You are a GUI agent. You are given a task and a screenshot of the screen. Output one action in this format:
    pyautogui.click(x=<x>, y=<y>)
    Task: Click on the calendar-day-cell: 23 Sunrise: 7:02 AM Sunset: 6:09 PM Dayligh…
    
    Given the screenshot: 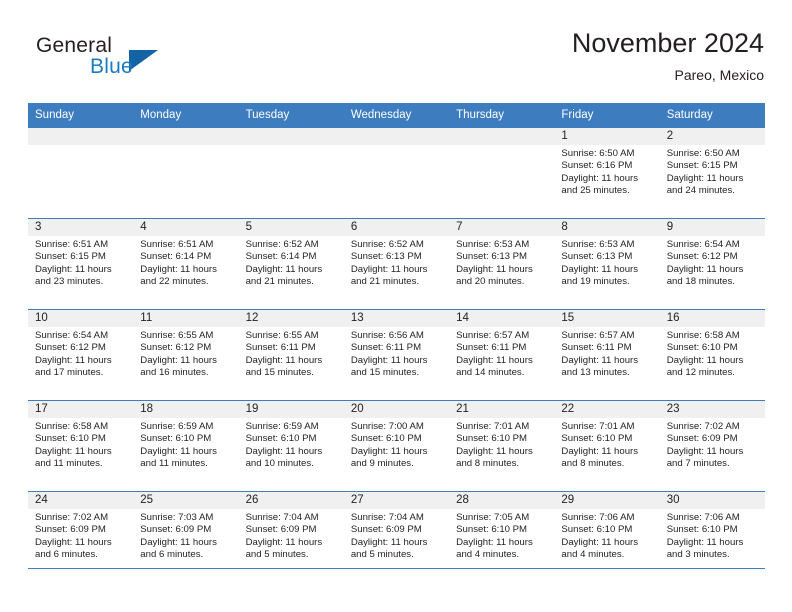 What is the action you would take?
    pyautogui.click(x=712, y=446)
    